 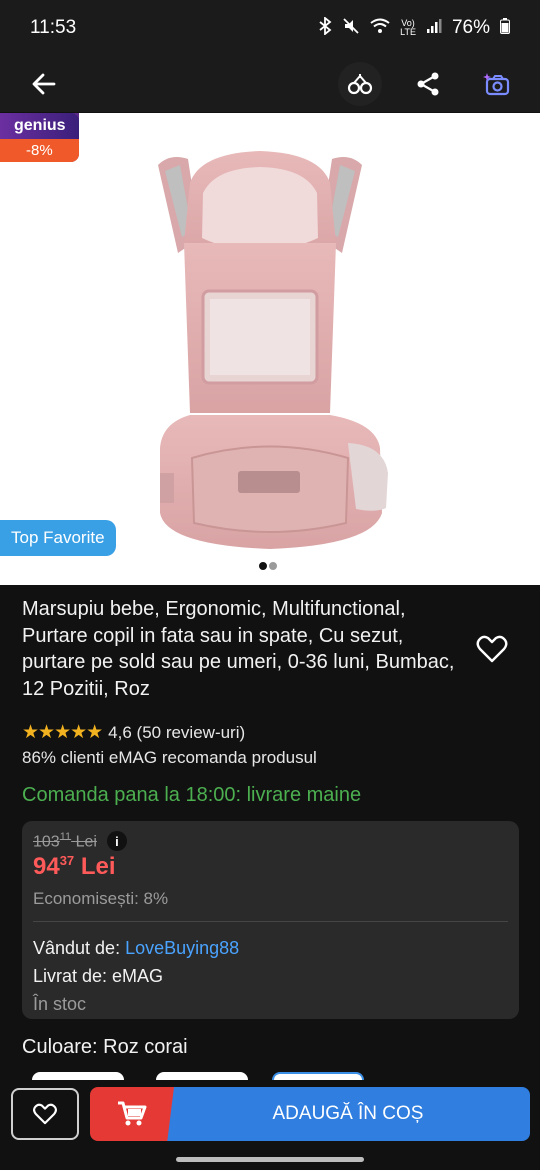 I want to click on signal-icon, so click(x=434, y=28).